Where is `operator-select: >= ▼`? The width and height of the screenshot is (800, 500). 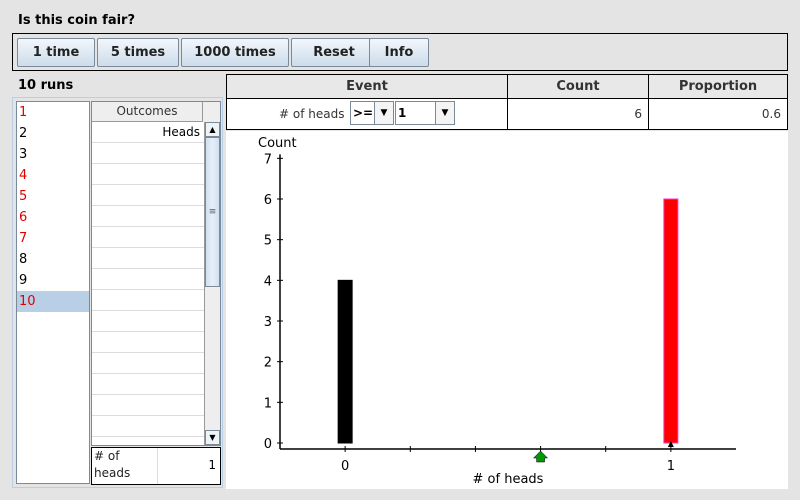
operator-select: >= ▼ is located at coordinates (372, 113).